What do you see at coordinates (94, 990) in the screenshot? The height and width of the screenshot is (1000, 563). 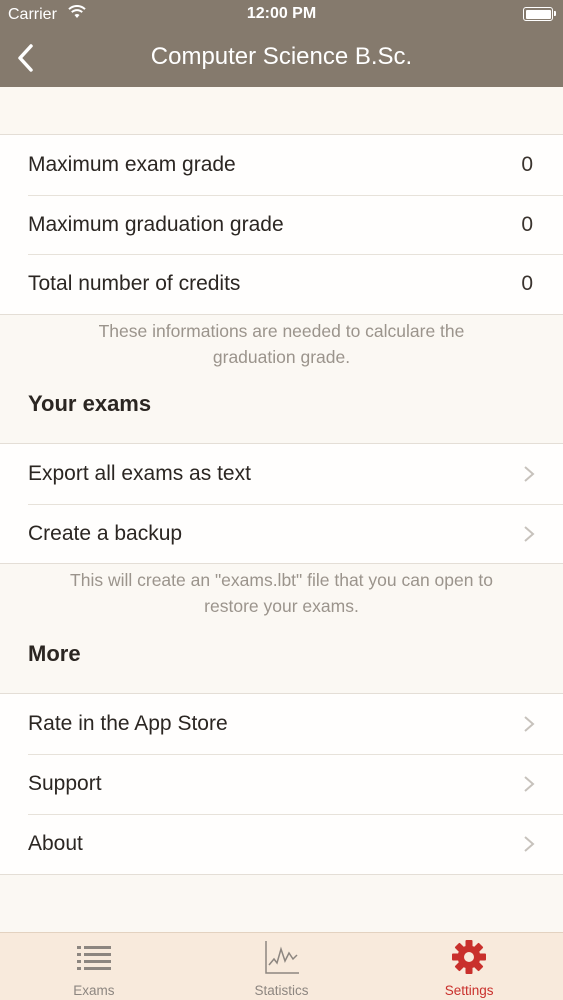 I see `tab-label: Exams` at bounding box center [94, 990].